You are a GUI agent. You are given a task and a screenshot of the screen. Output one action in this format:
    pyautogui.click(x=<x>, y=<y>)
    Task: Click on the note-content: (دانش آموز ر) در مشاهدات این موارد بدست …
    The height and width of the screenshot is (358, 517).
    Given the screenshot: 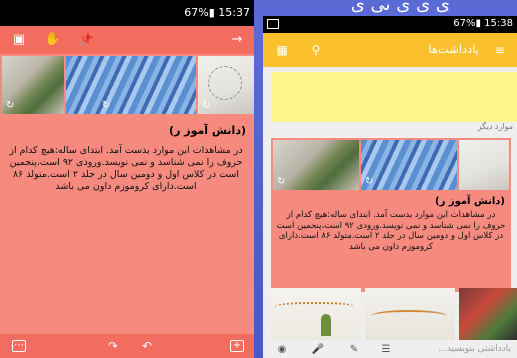 What is the action you would take?
    pyautogui.click(x=126, y=158)
    